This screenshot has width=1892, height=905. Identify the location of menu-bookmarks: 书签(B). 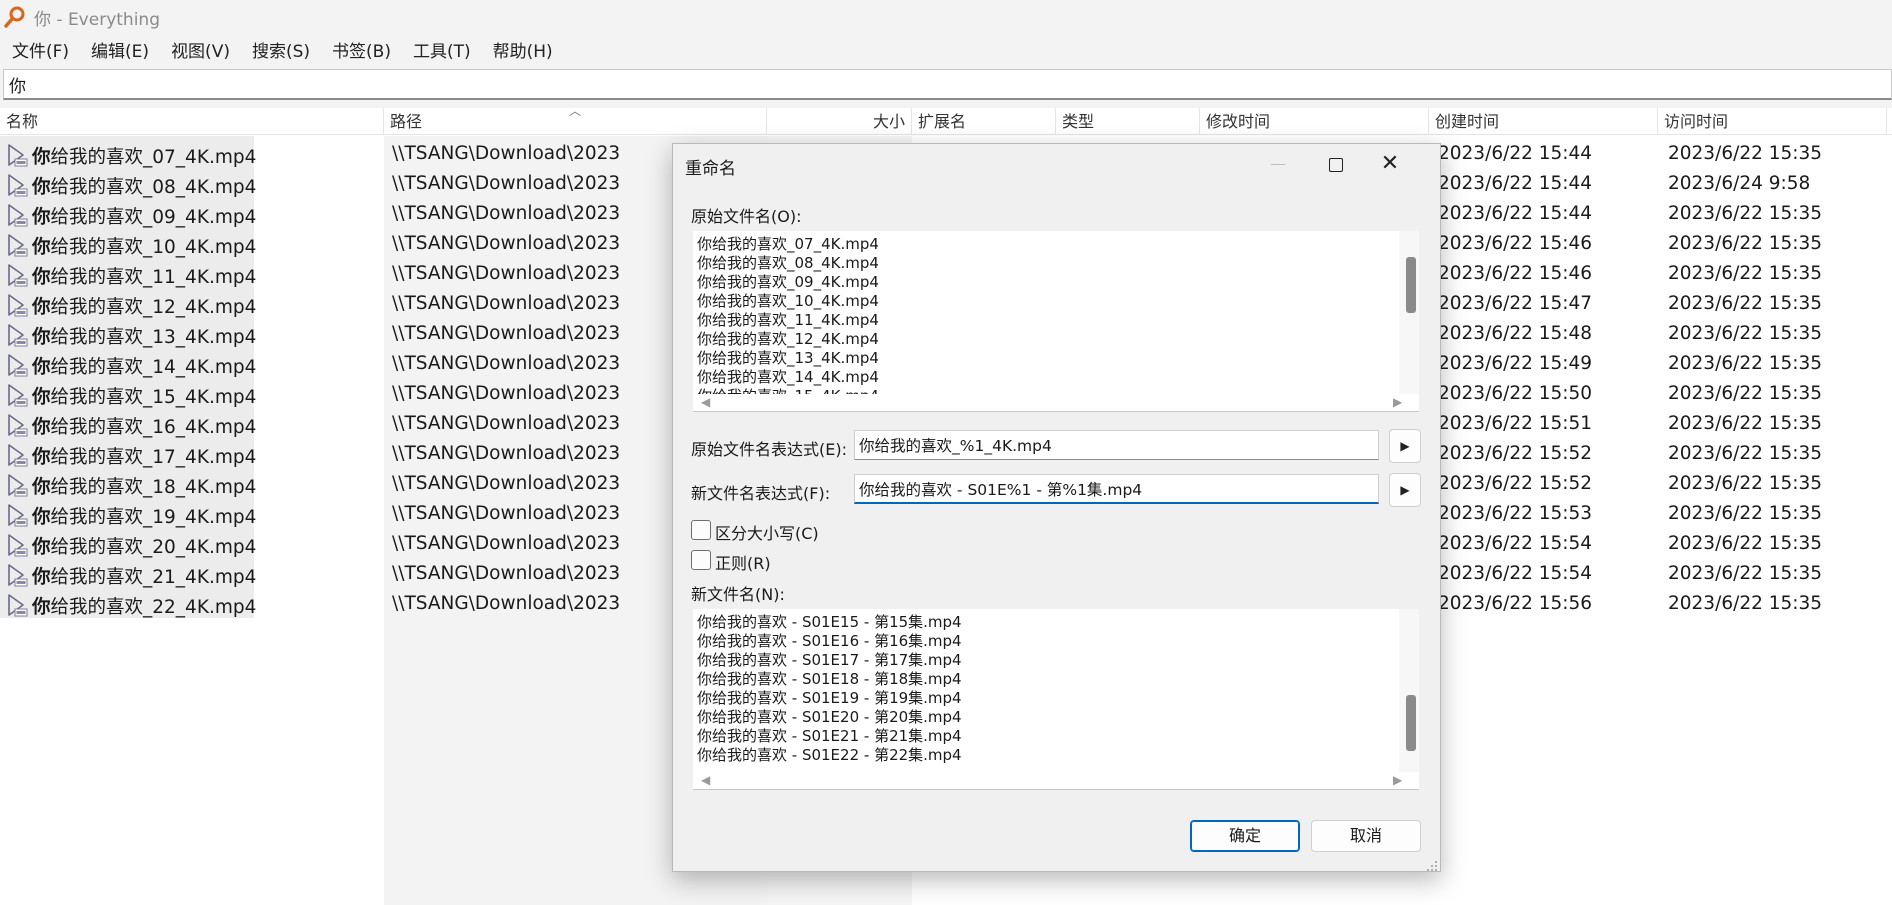
(361, 49).